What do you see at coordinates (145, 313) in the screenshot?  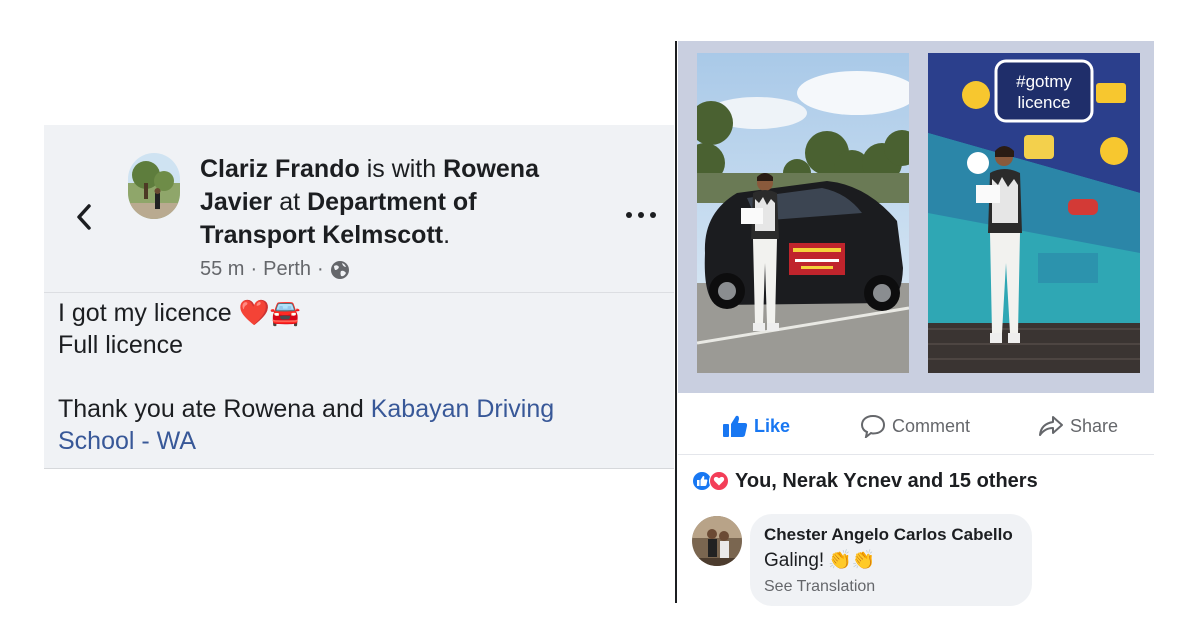 I see `body-text-1: I got my licence` at bounding box center [145, 313].